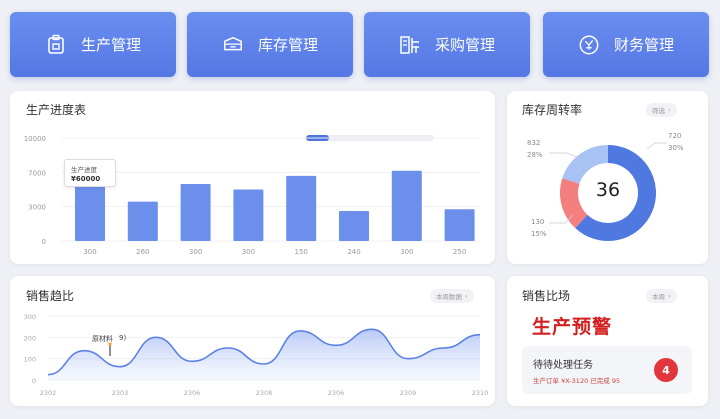 The image size is (720, 419). What do you see at coordinates (449, 297) in the screenshot?
I see `sales-filter-label: 本周数据` at bounding box center [449, 297].